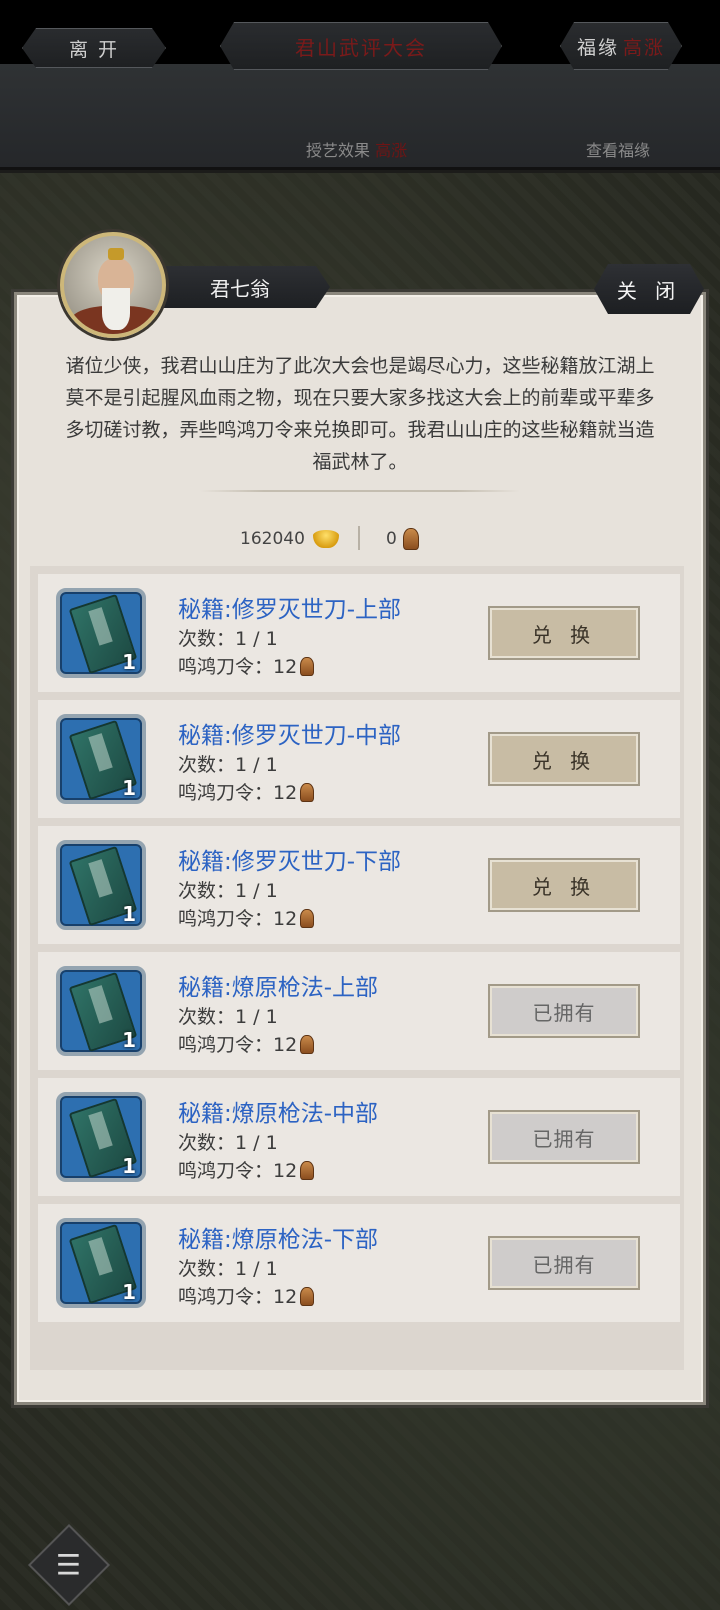  What do you see at coordinates (278, 1114) in the screenshot?
I see `item-title: 秘籍:燎原枪法-中部` at bounding box center [278, 1114].